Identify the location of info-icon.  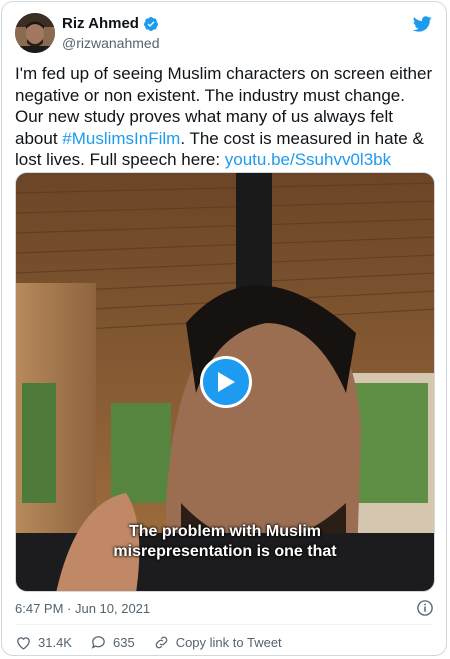
(425, 608).